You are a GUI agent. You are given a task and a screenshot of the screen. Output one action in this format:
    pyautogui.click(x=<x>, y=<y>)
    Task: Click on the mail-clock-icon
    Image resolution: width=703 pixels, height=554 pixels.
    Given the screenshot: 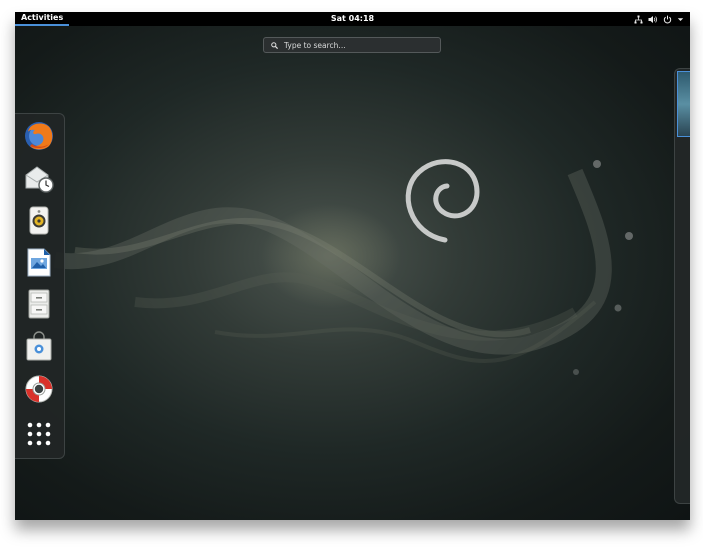 What is the action you would take?
    pyautogui.click(x=39, y=179)
    